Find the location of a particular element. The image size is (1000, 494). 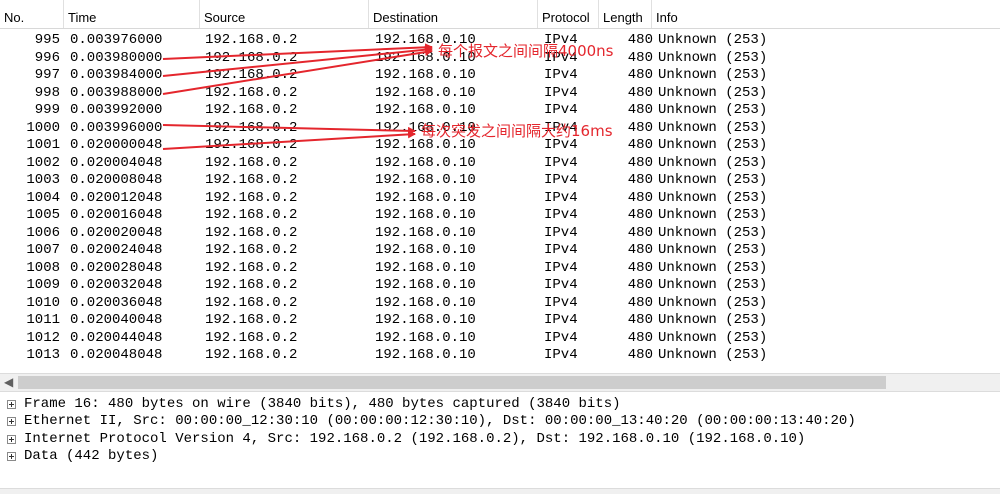

packet-time: 0.003996000 is located at coordinates (116, 127).